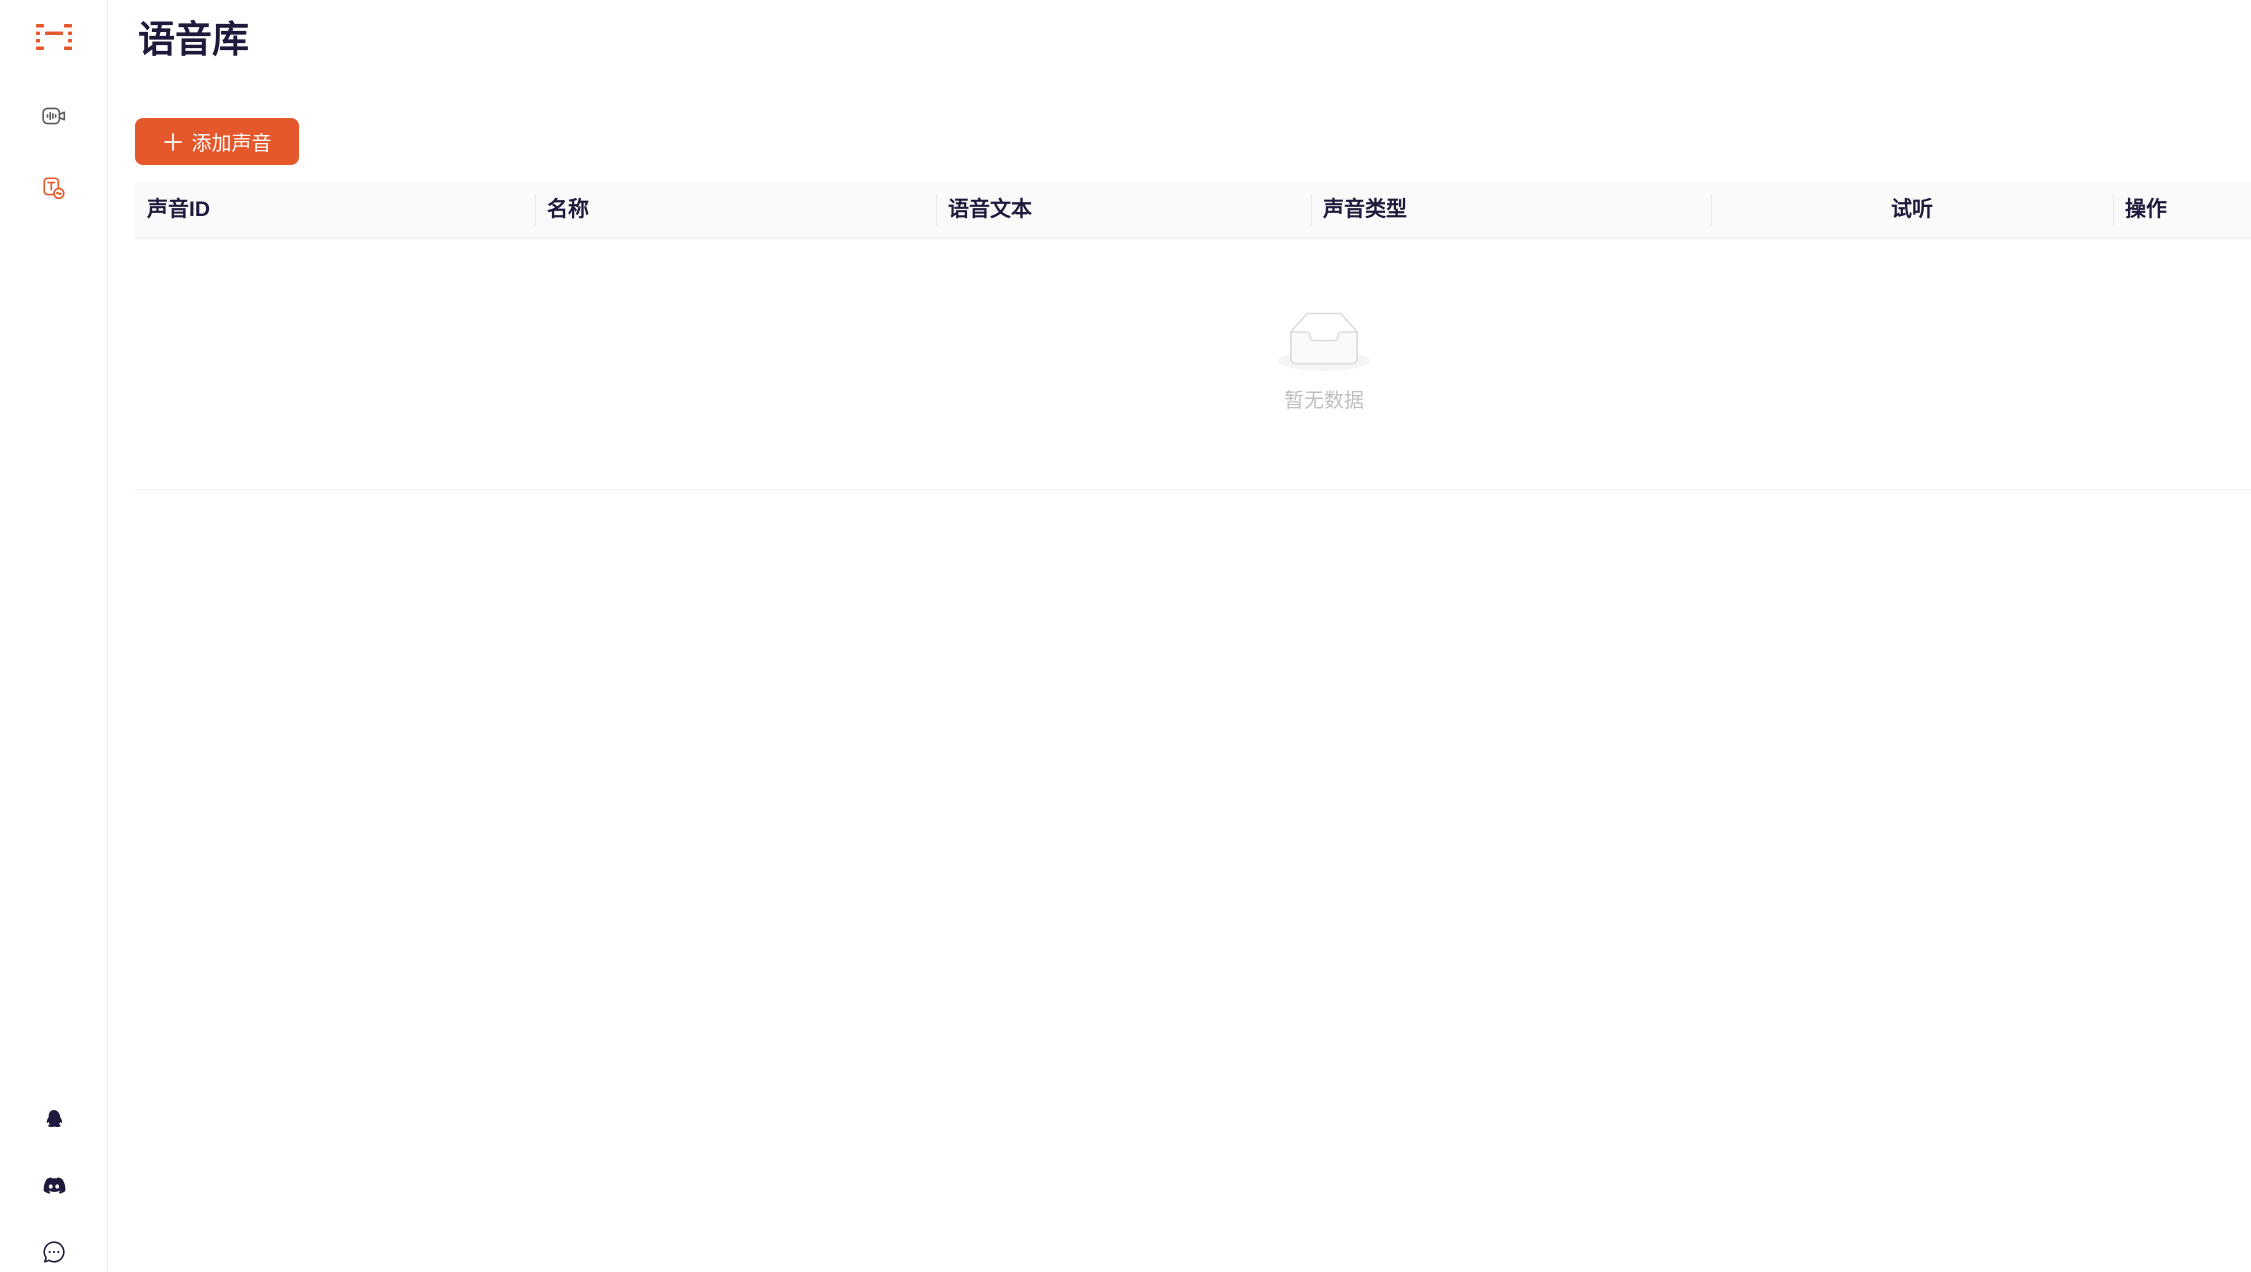 This screenshot has height=1272, width=2251. Describe the element at coordinates (2182, 210) in the screenshot. I see `column-header-actions: 操作` at that location.